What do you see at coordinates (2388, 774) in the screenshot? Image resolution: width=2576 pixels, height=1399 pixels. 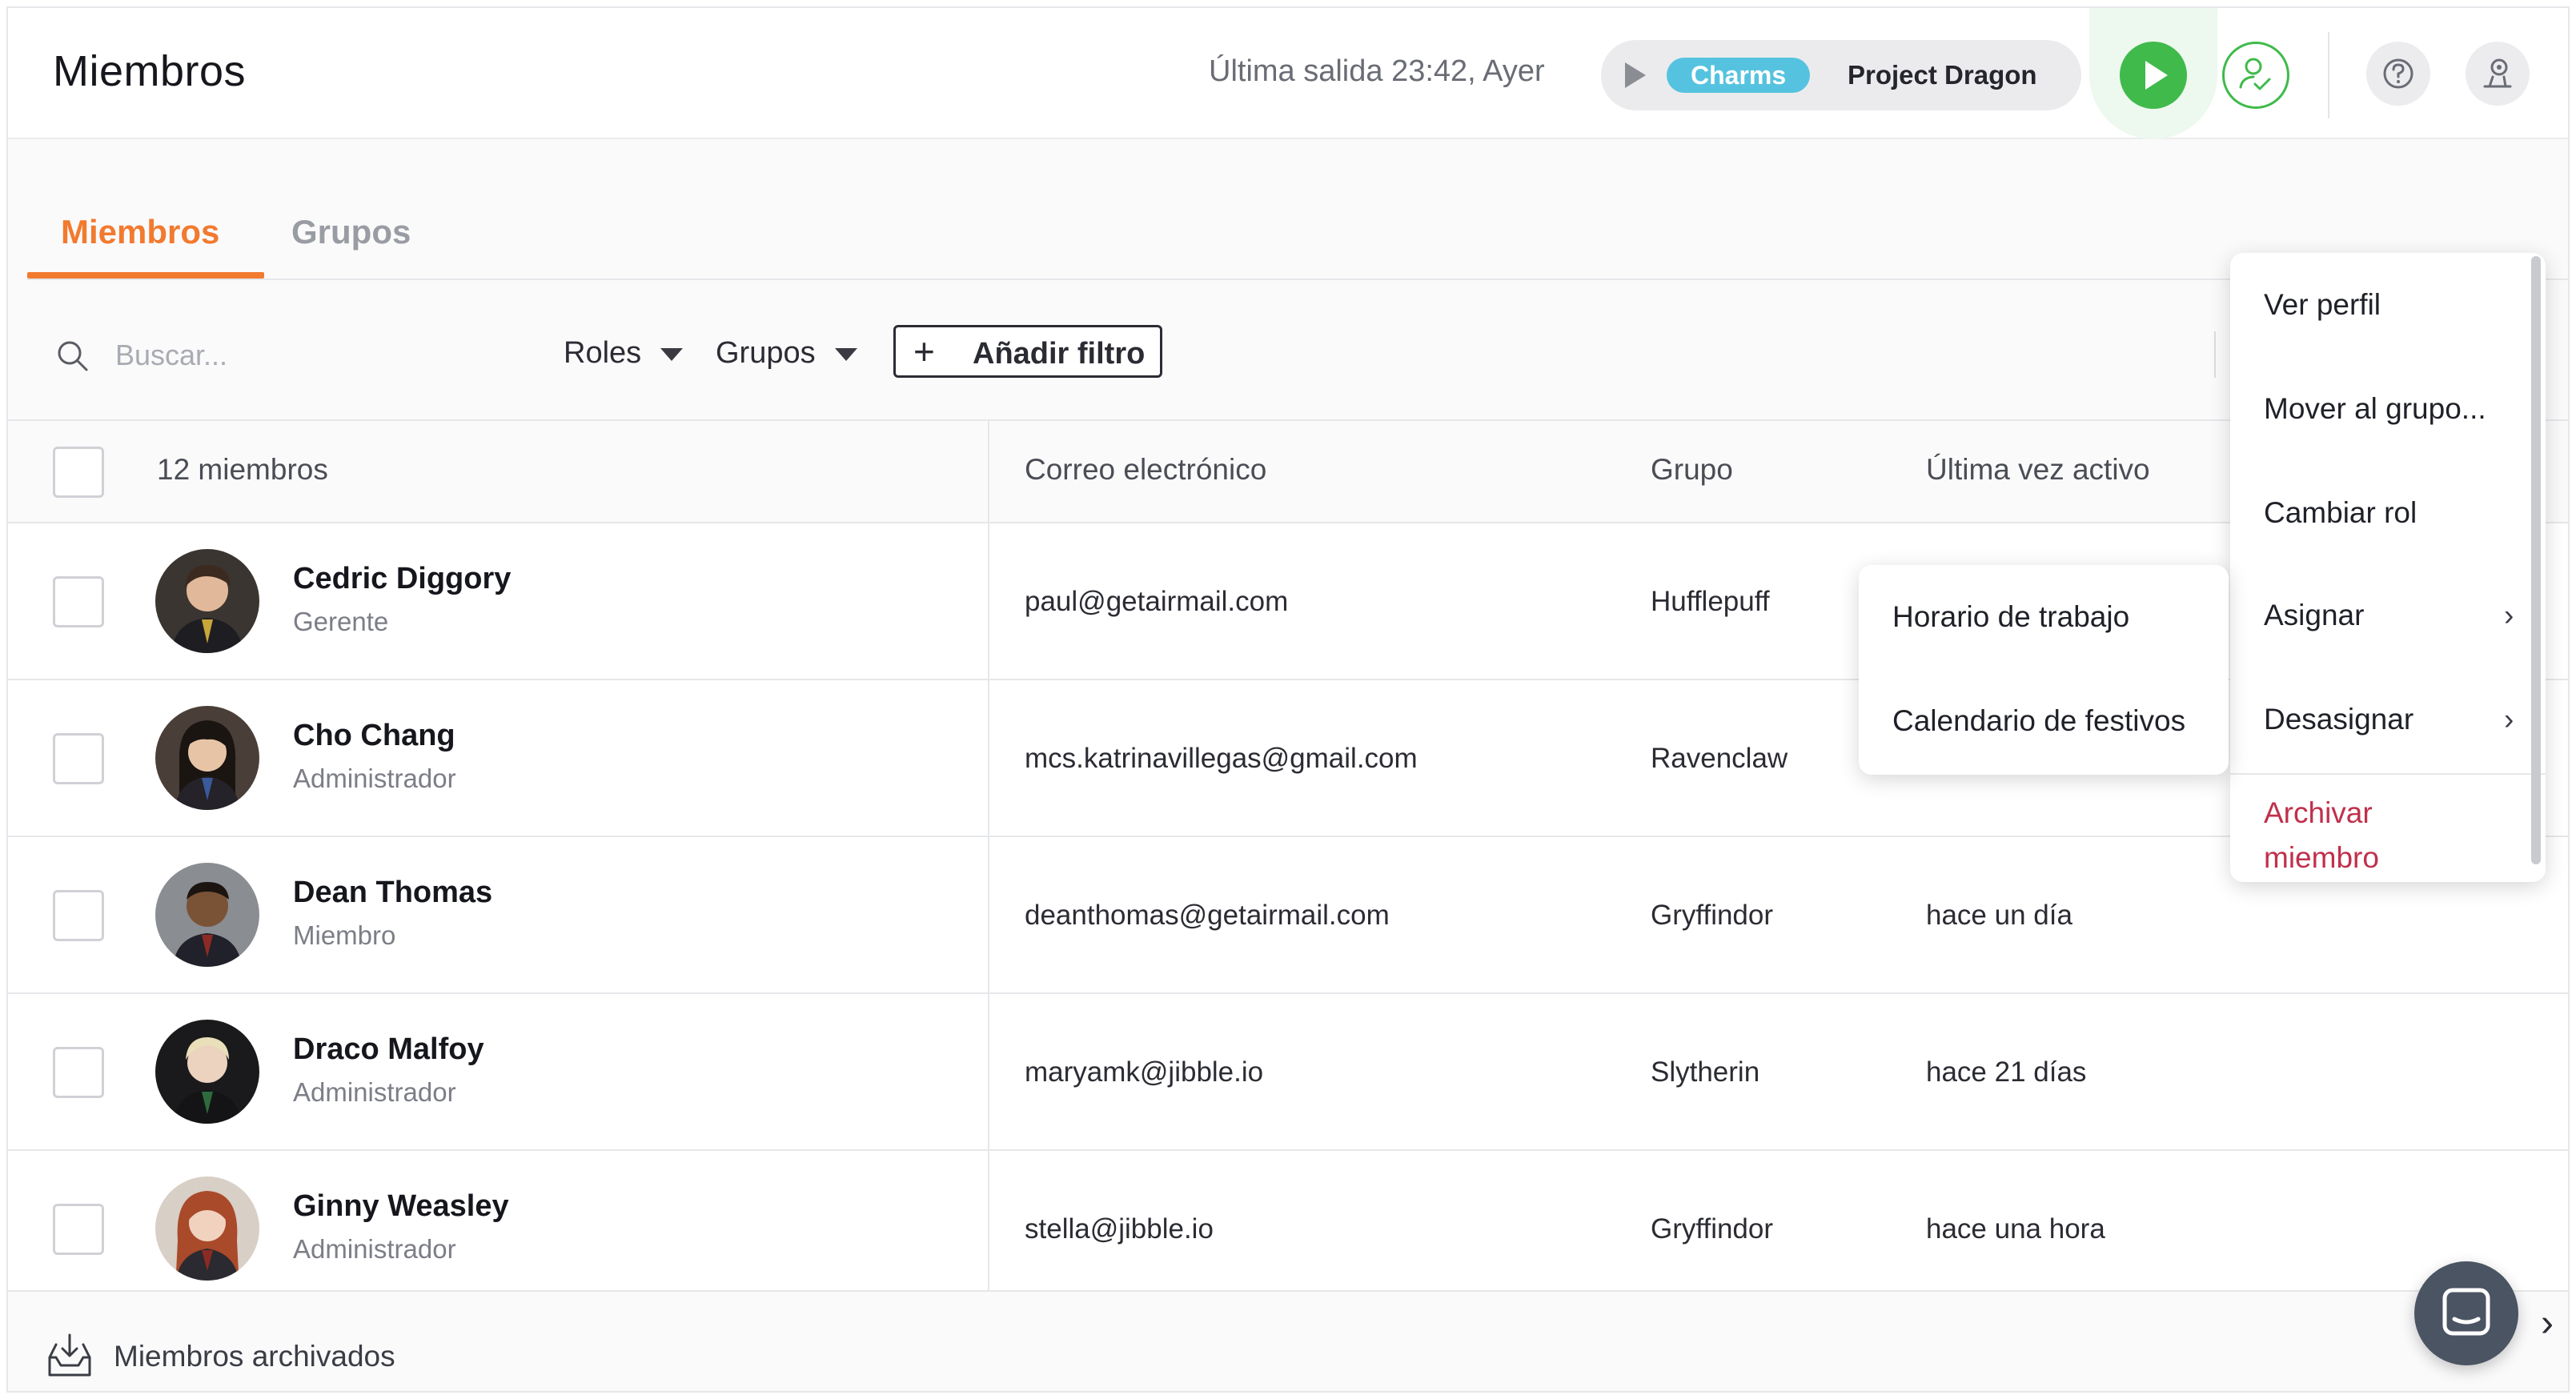 I see `menu-divider` at bounding box center [2388, 774].